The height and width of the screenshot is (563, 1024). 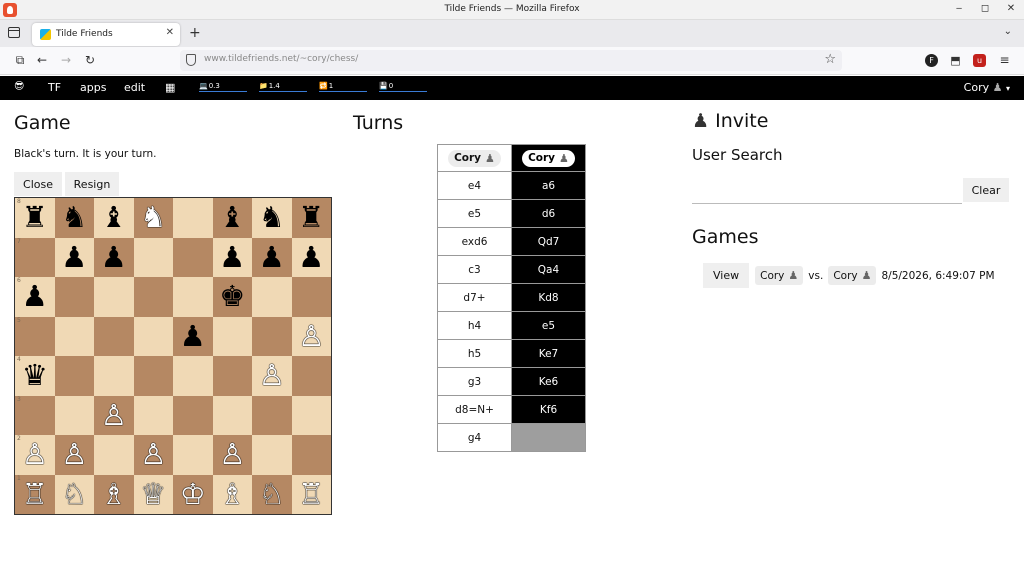 What do you see at coordinates (195, 33) in the screenshot?
I see `new-tab-plus-icon: +` at bounding box center [195, 33].